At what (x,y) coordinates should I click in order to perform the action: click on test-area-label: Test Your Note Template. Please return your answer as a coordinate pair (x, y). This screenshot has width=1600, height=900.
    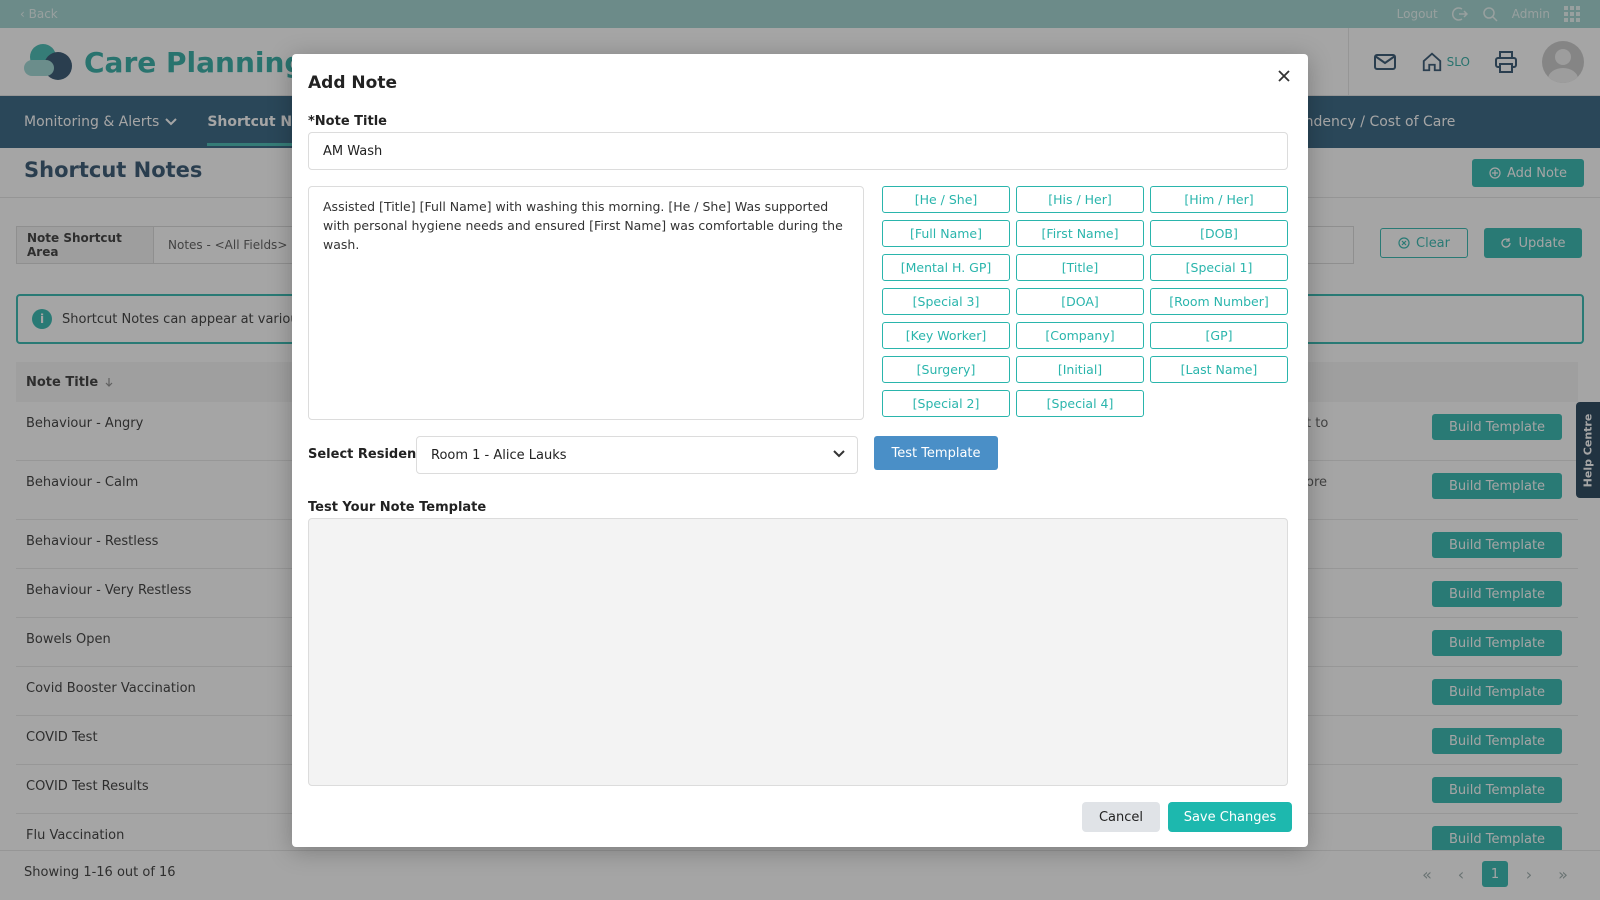
    Looking at the image, I should click on (397, 507).